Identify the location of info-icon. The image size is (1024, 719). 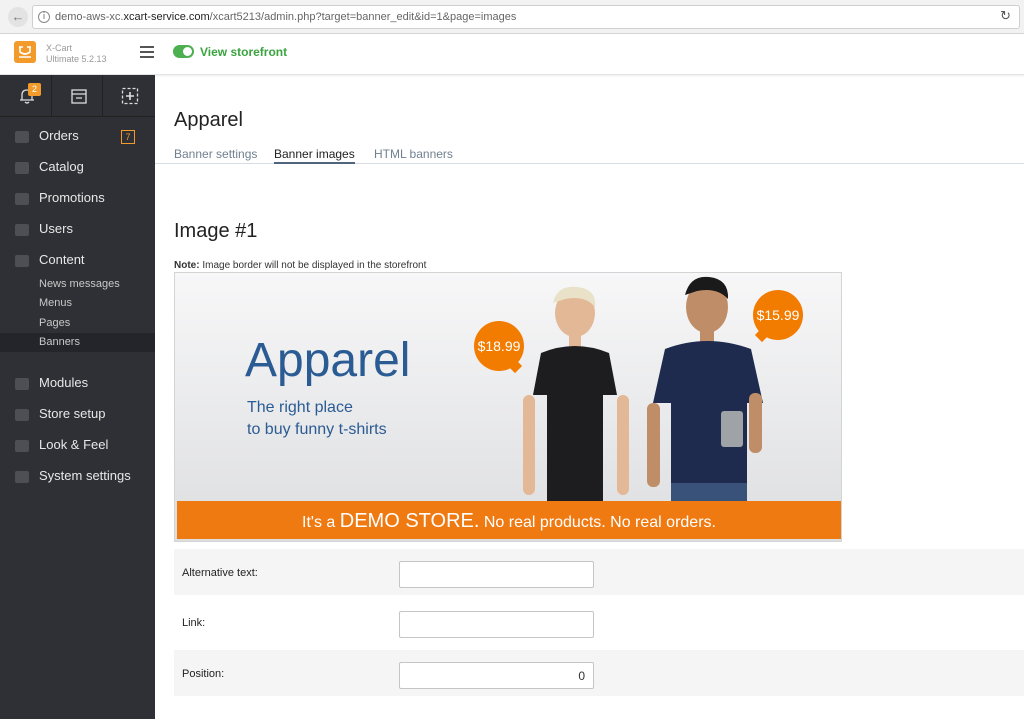
(22, 415).